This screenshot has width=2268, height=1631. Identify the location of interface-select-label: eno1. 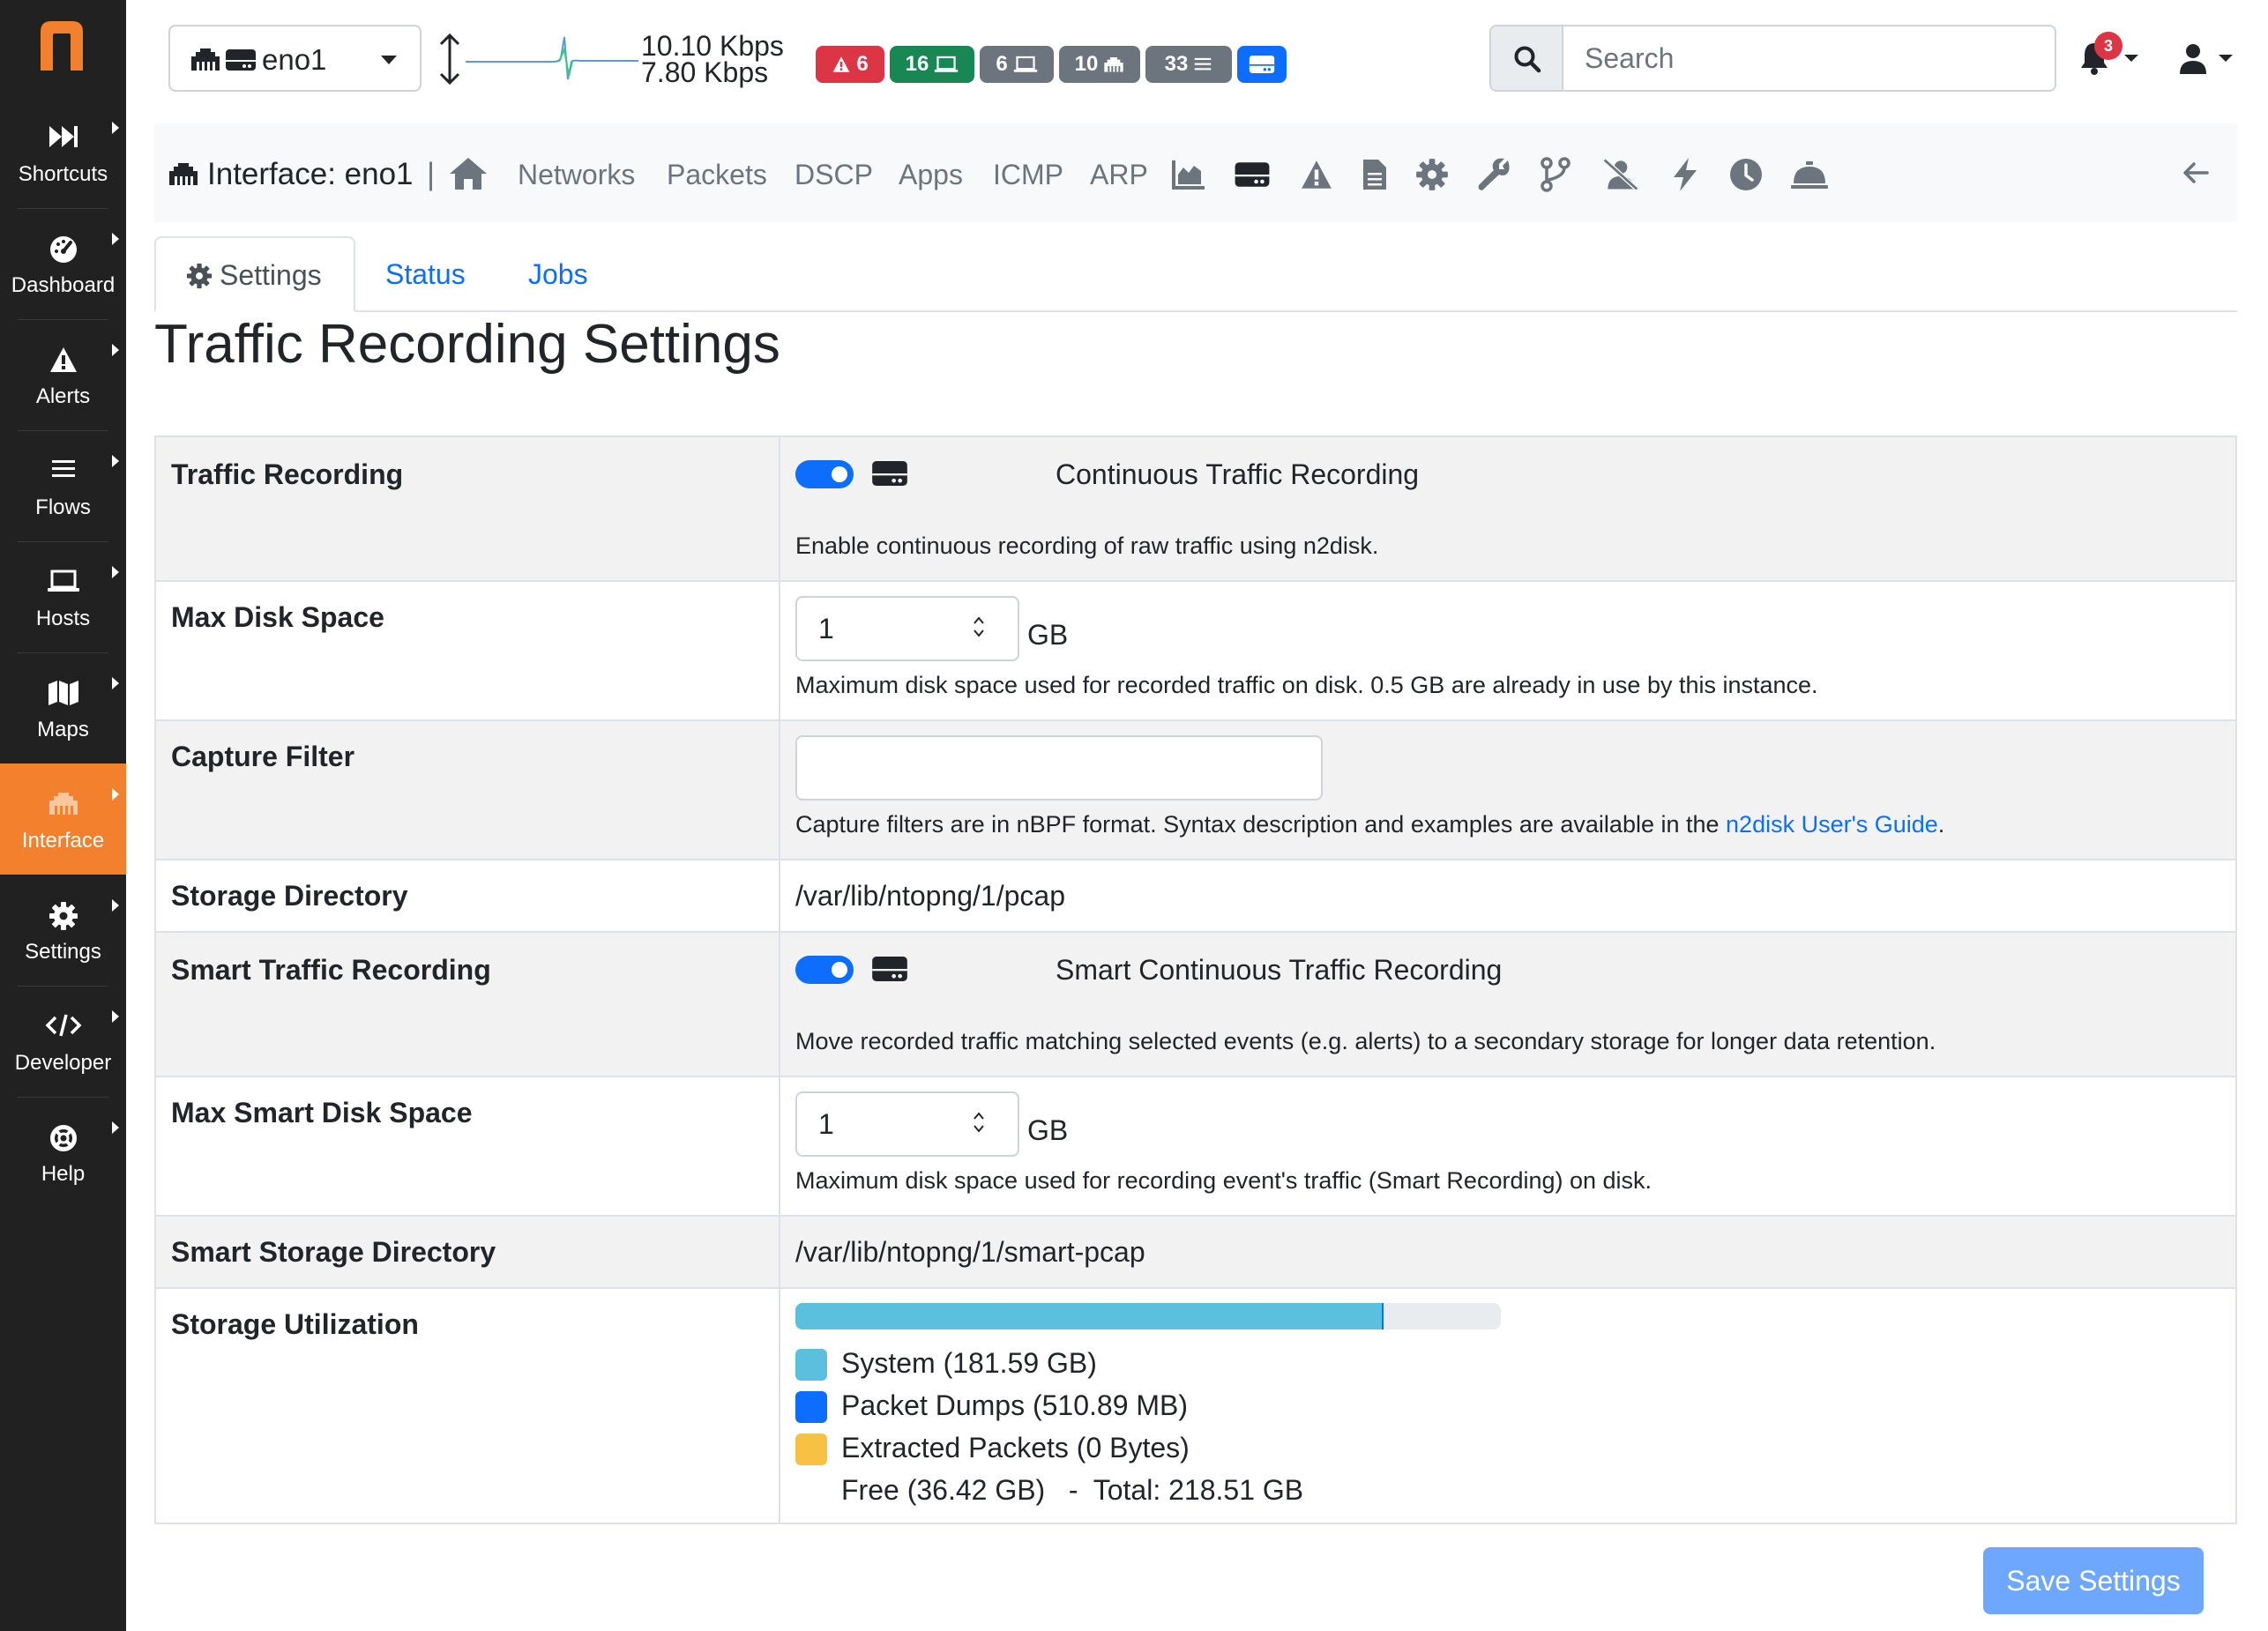
(294, 60).